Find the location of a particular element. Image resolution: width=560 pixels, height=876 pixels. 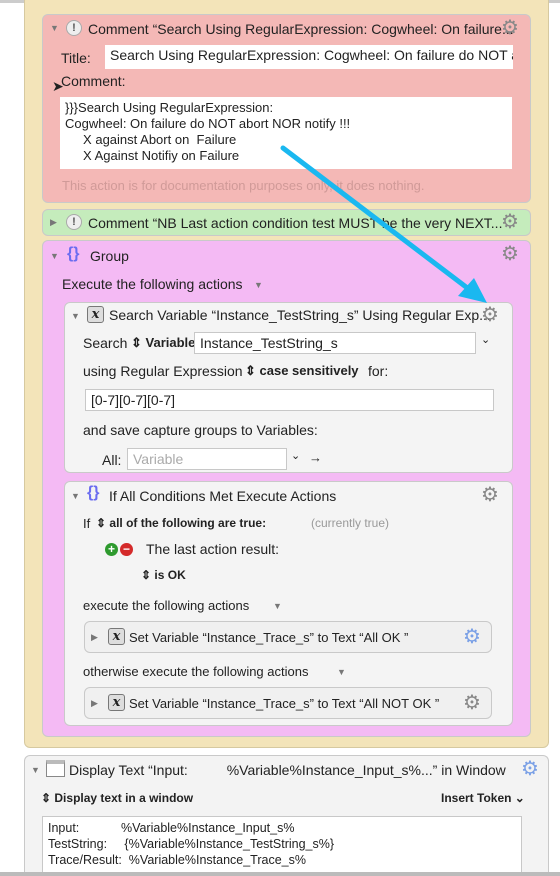

annotation-arrow is located at coordinates (383, 224).